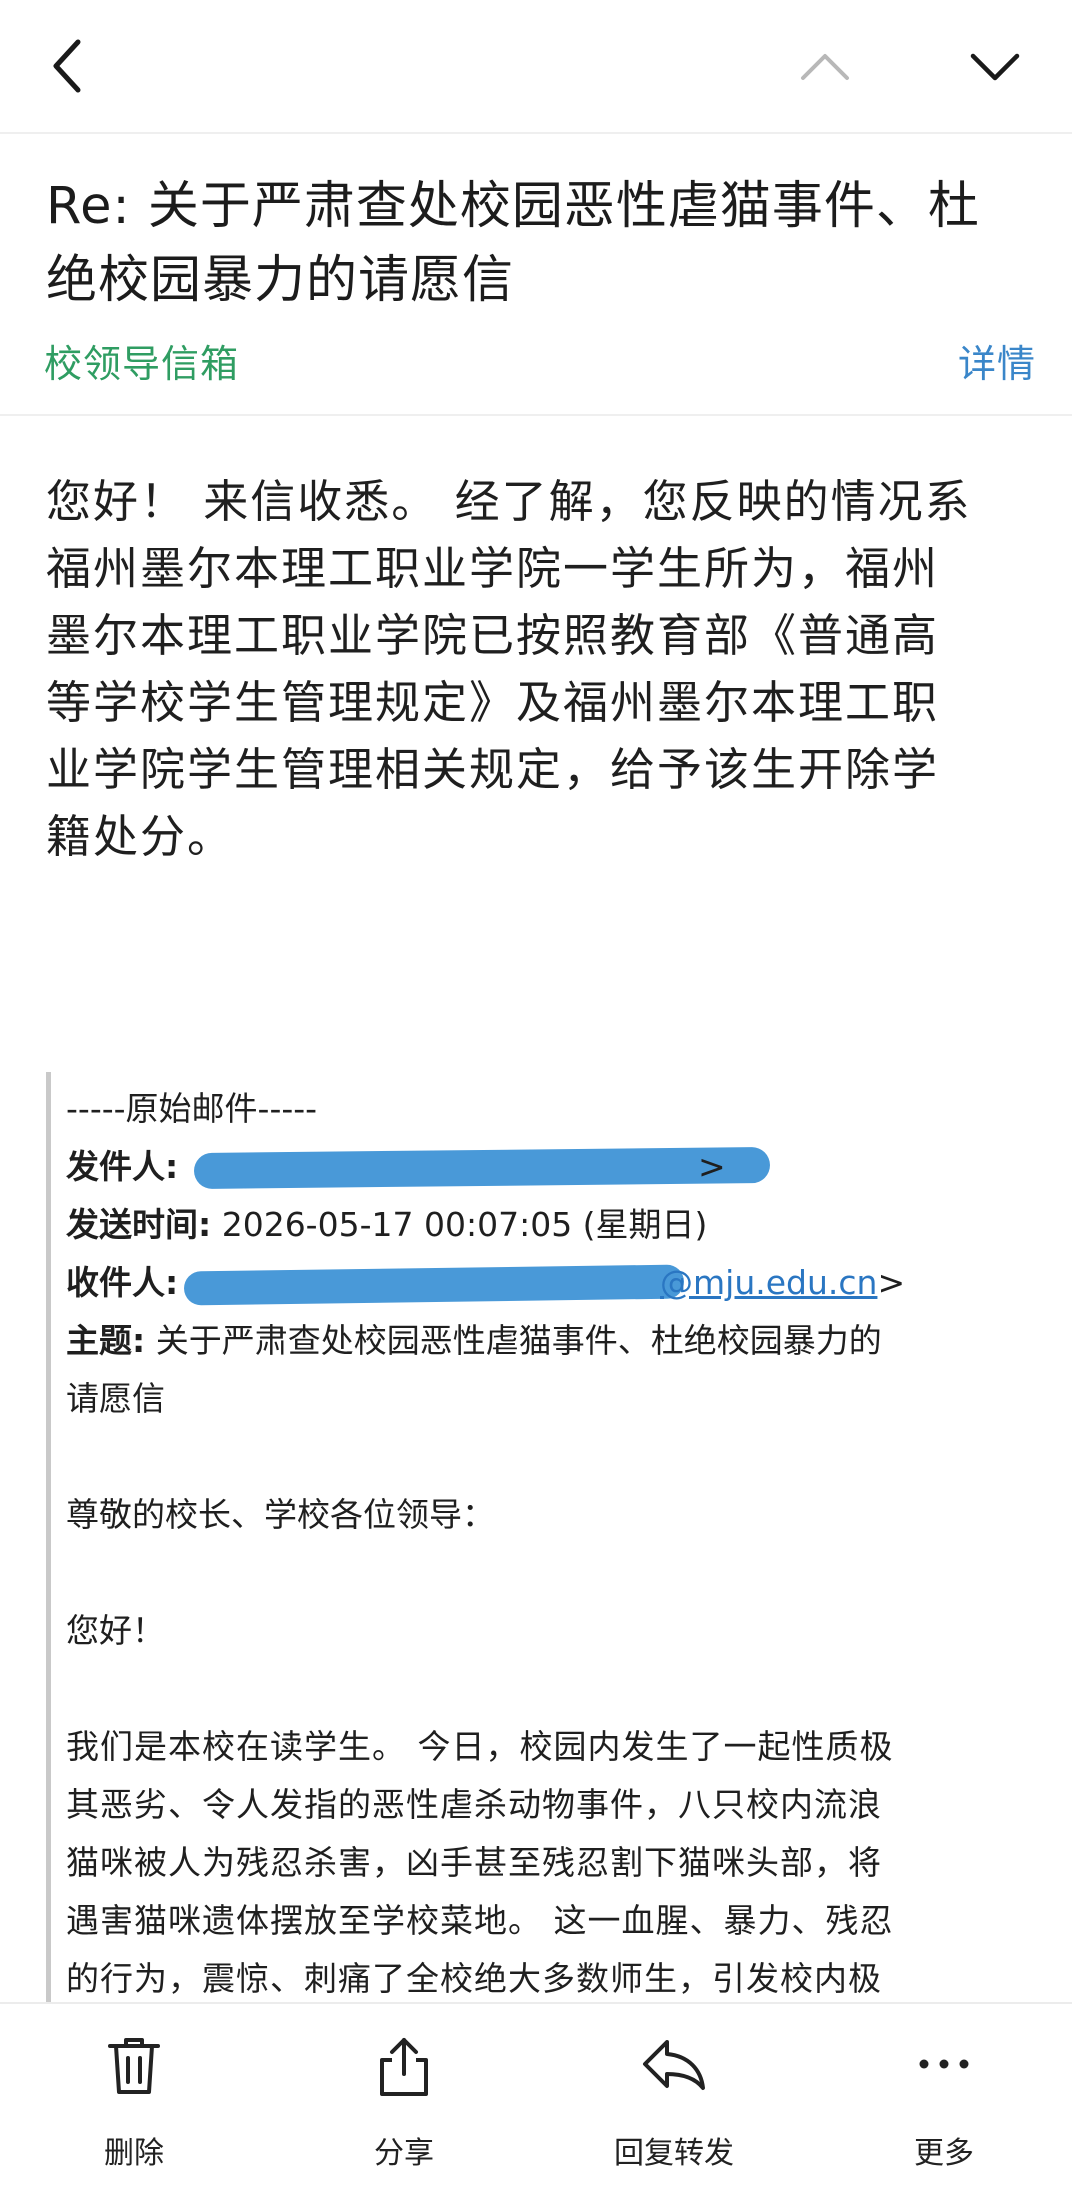 The image size is (1072, 2190). What do you see at coordinates (493, 702) in the screenshot?
I see `reply-line: 等学校学生管理规定》及福州墨尔本理工职` at bounding box center [493, 702].